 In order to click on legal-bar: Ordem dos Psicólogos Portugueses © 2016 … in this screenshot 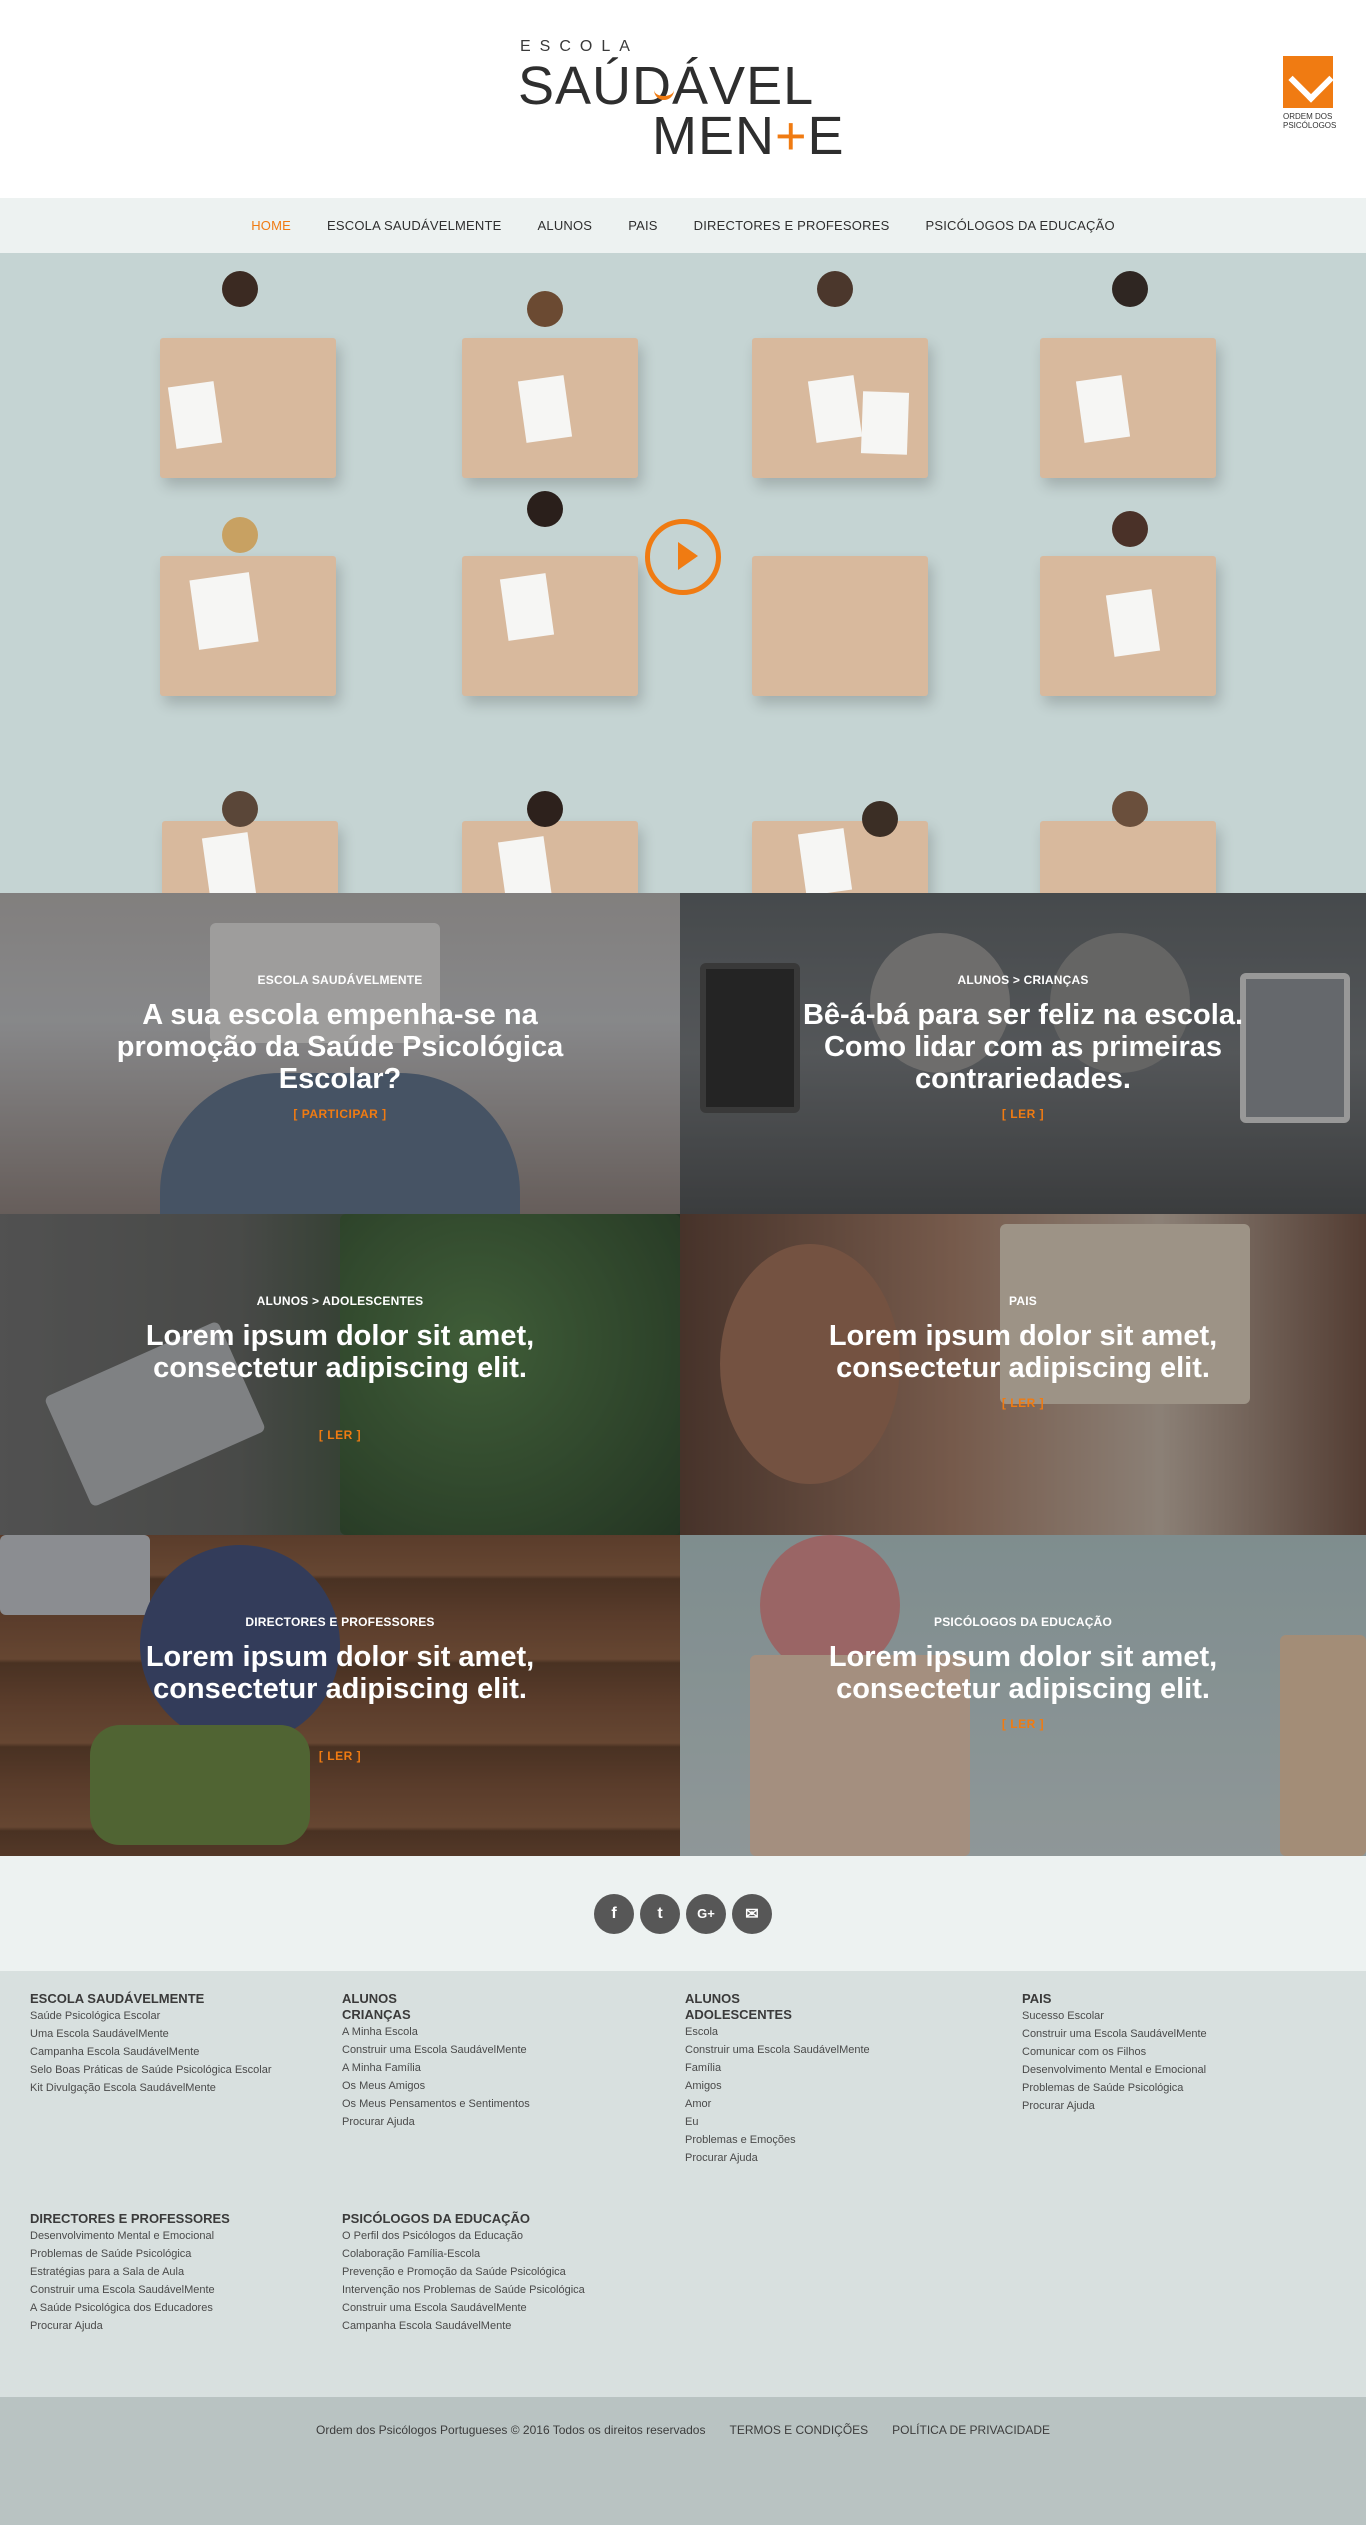, I will do `click(683, 2461)`.